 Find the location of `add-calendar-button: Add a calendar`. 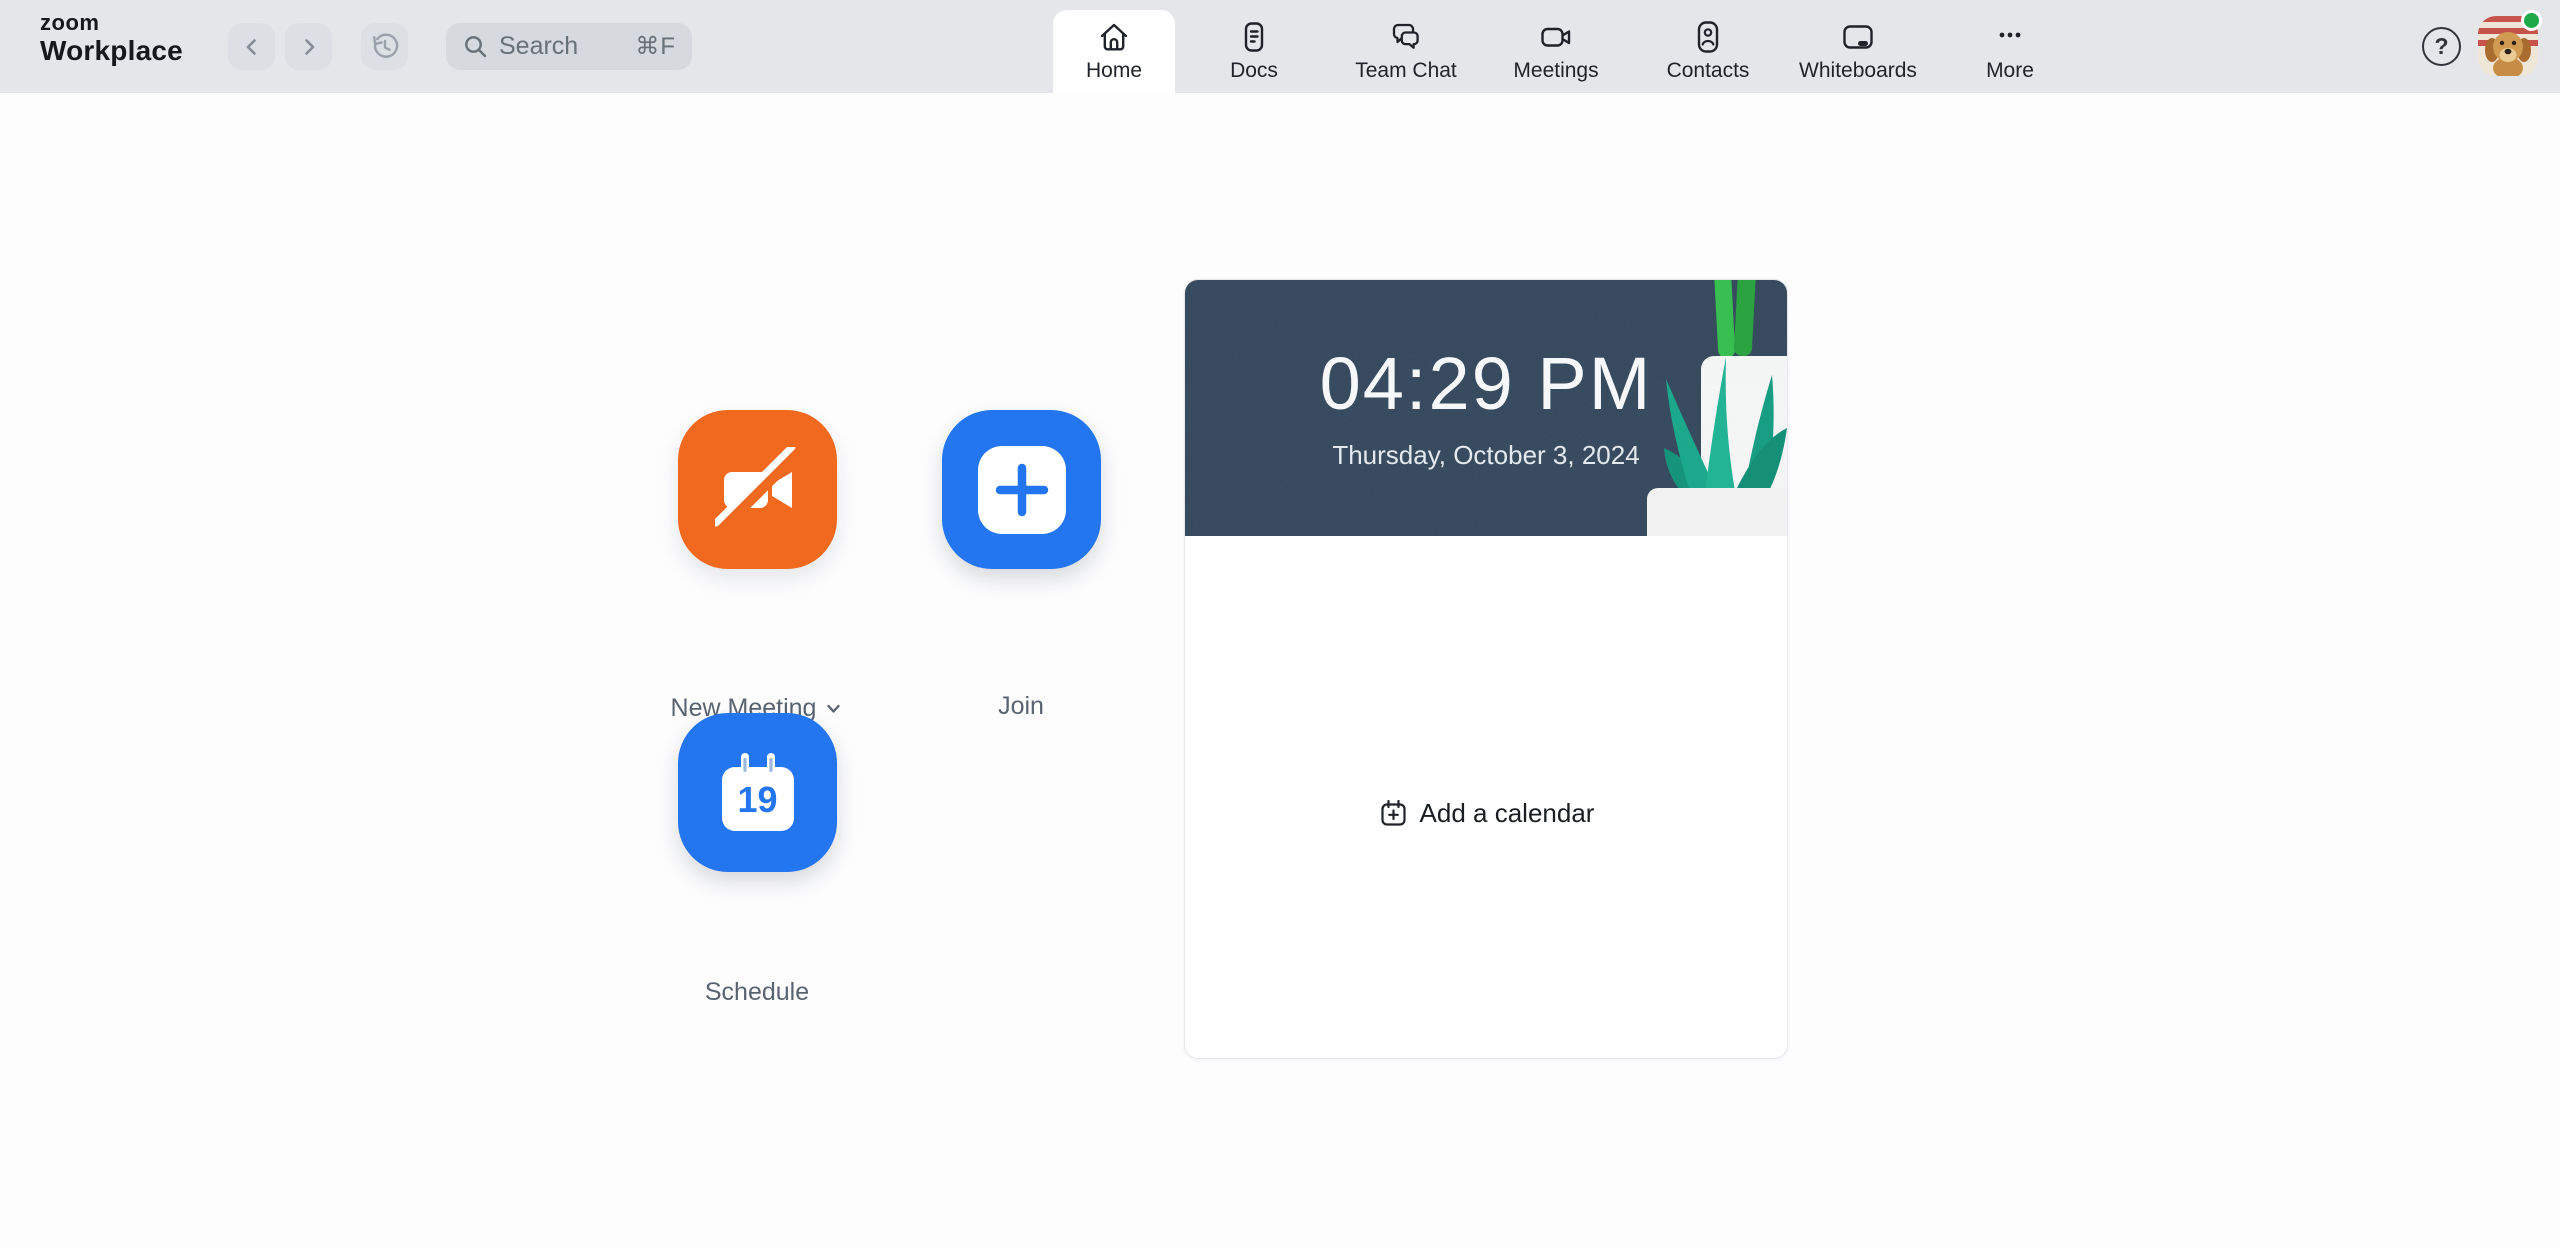

add-calendar-button: Add a calendar is located at coordinates (1486, 813).